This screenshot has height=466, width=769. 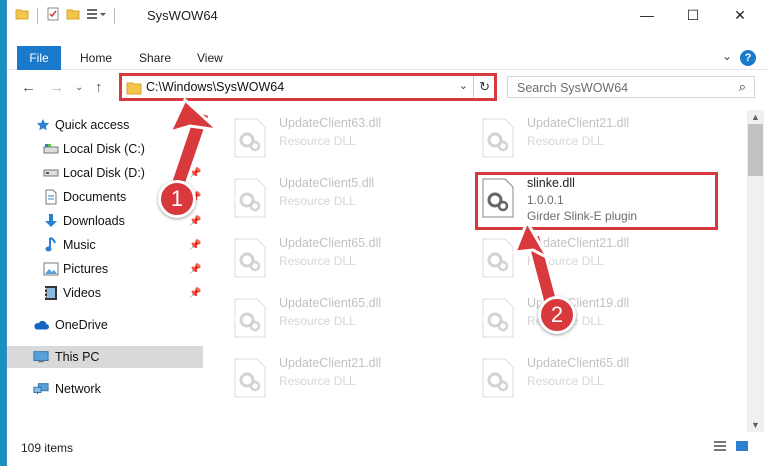 I want to click on address-dropdown-icon: ⌄, so click(x=463, y=85).